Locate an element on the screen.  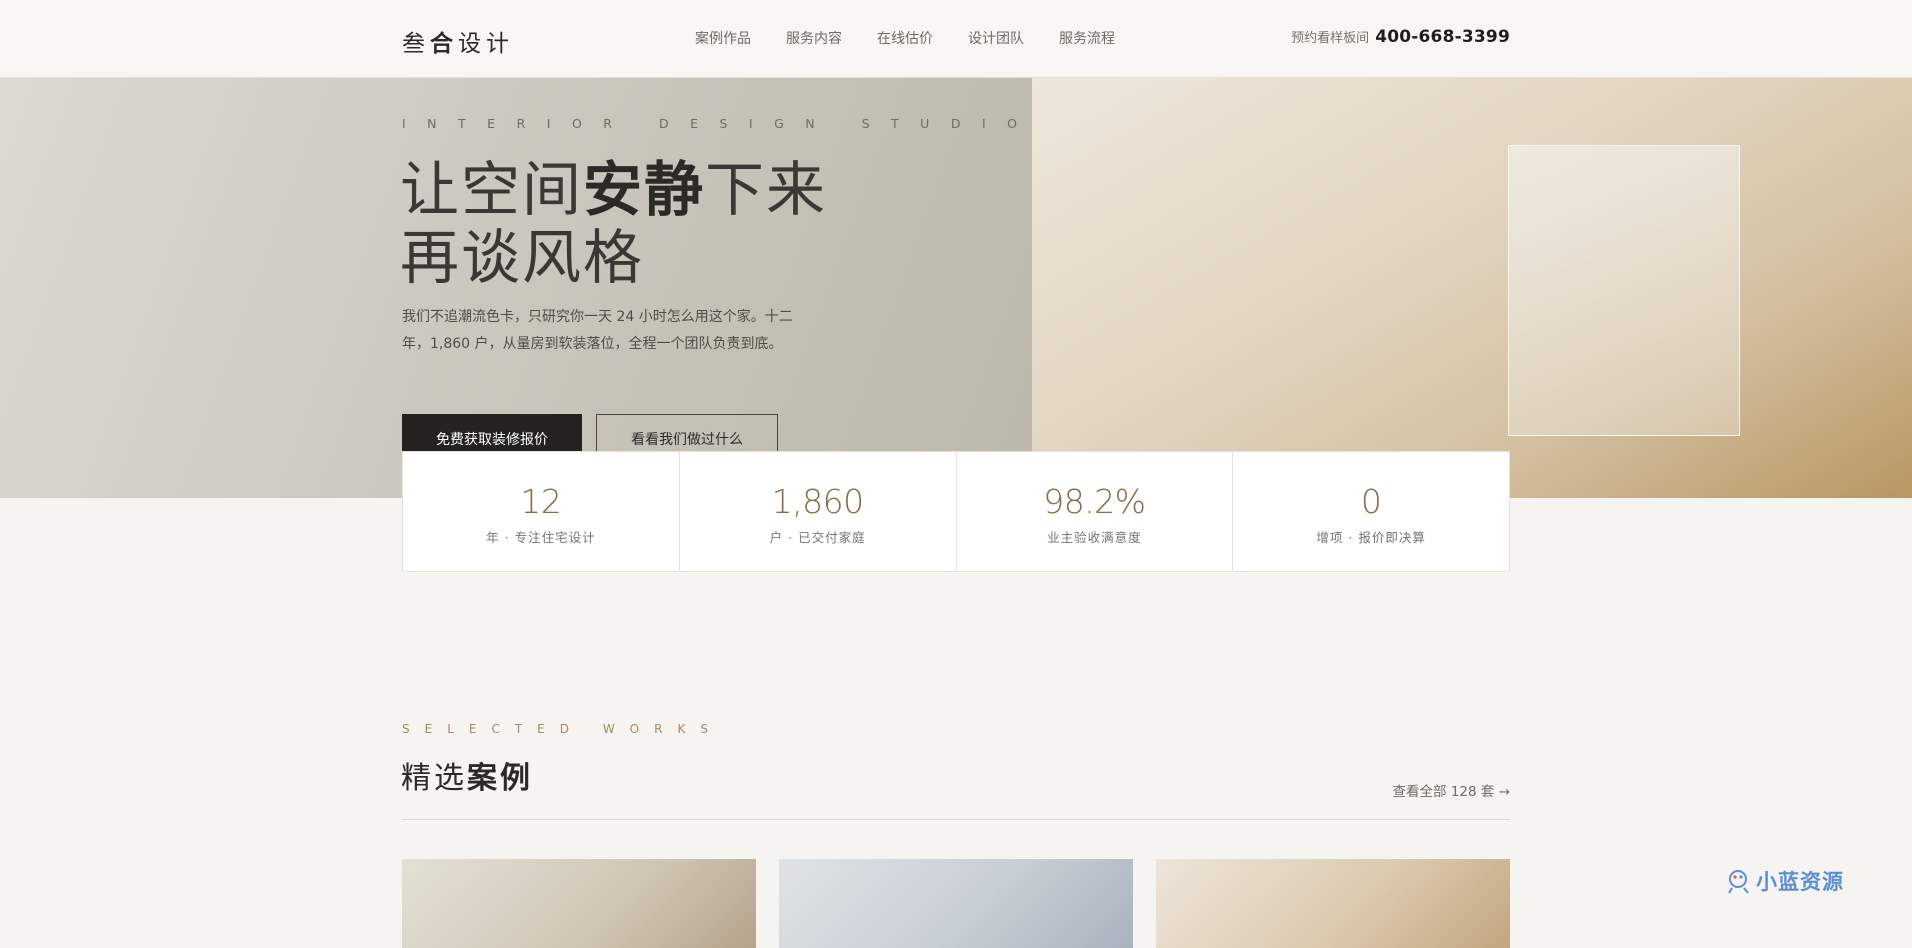
headline-line2: 再谈风格 is located at coordinates (522, 257).